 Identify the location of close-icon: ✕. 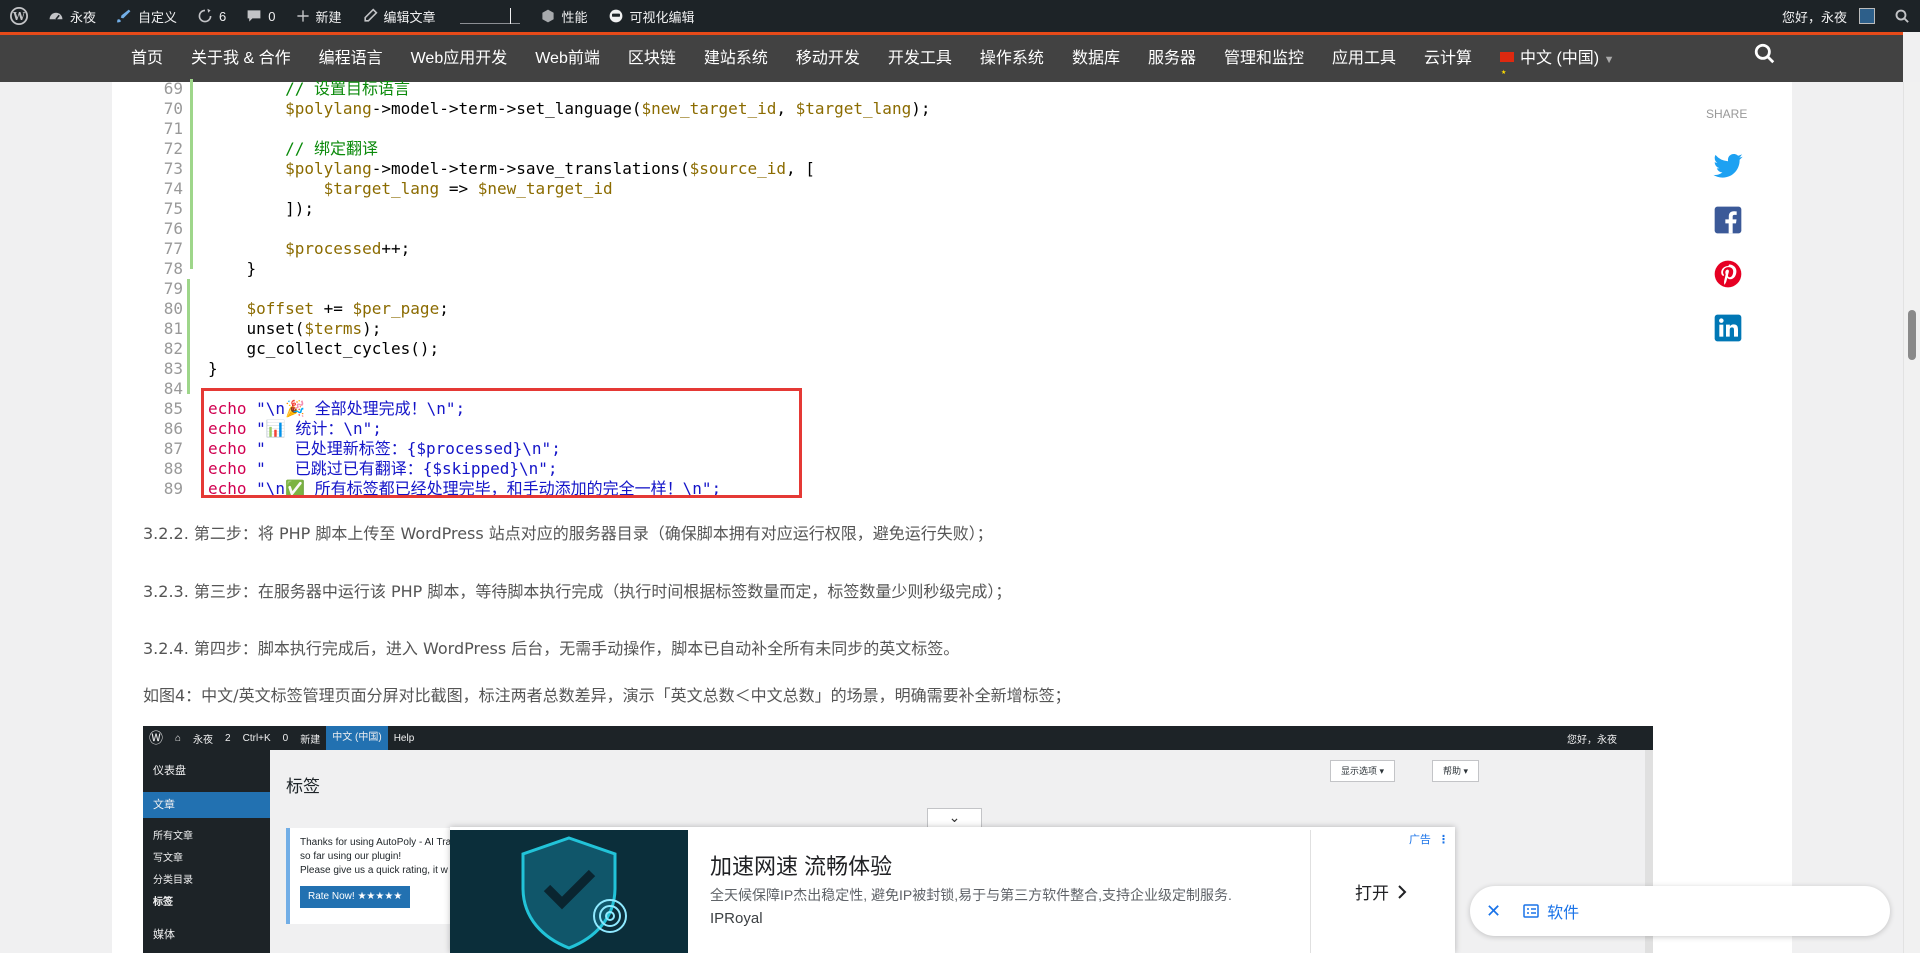
(1493, 911).